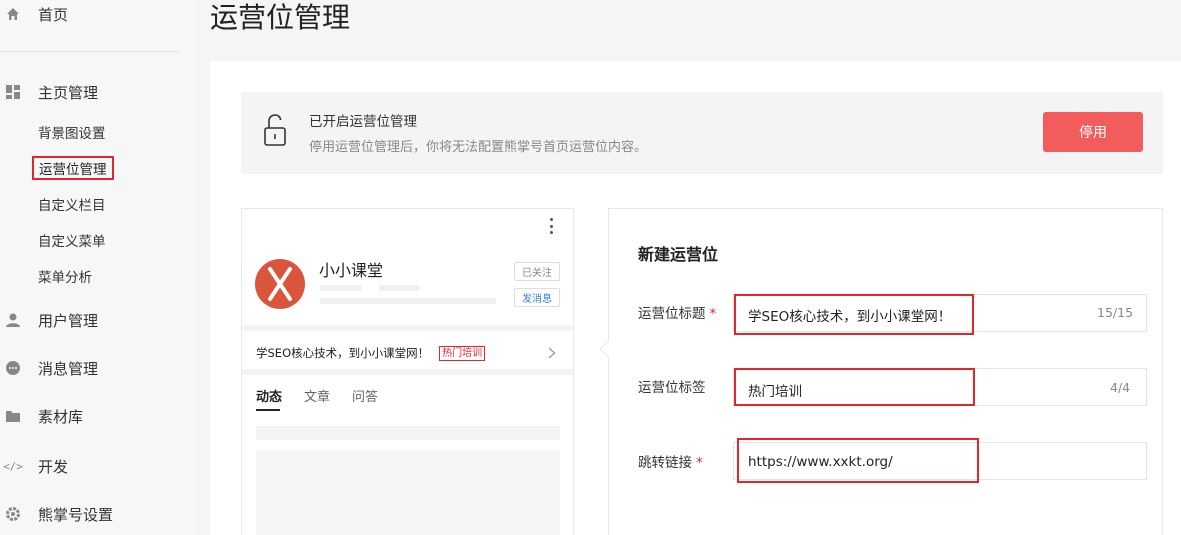 This screenshot has height=535, width=1181. Describe the element at coordinates (53, 14) in the screenshot. I see `nav-home-label: 首页` at that location.